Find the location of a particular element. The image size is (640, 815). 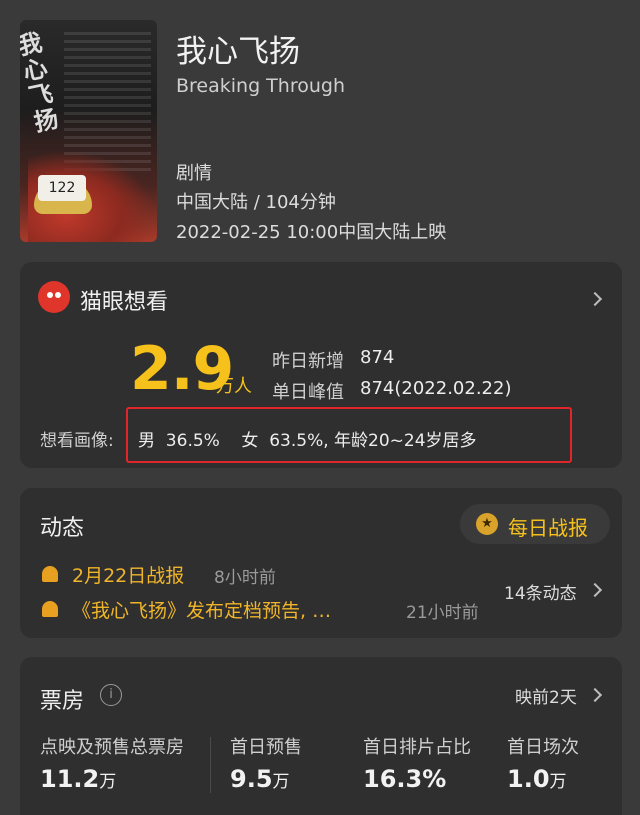

box-office-title: 票房 is located at coordinates (62, 701).